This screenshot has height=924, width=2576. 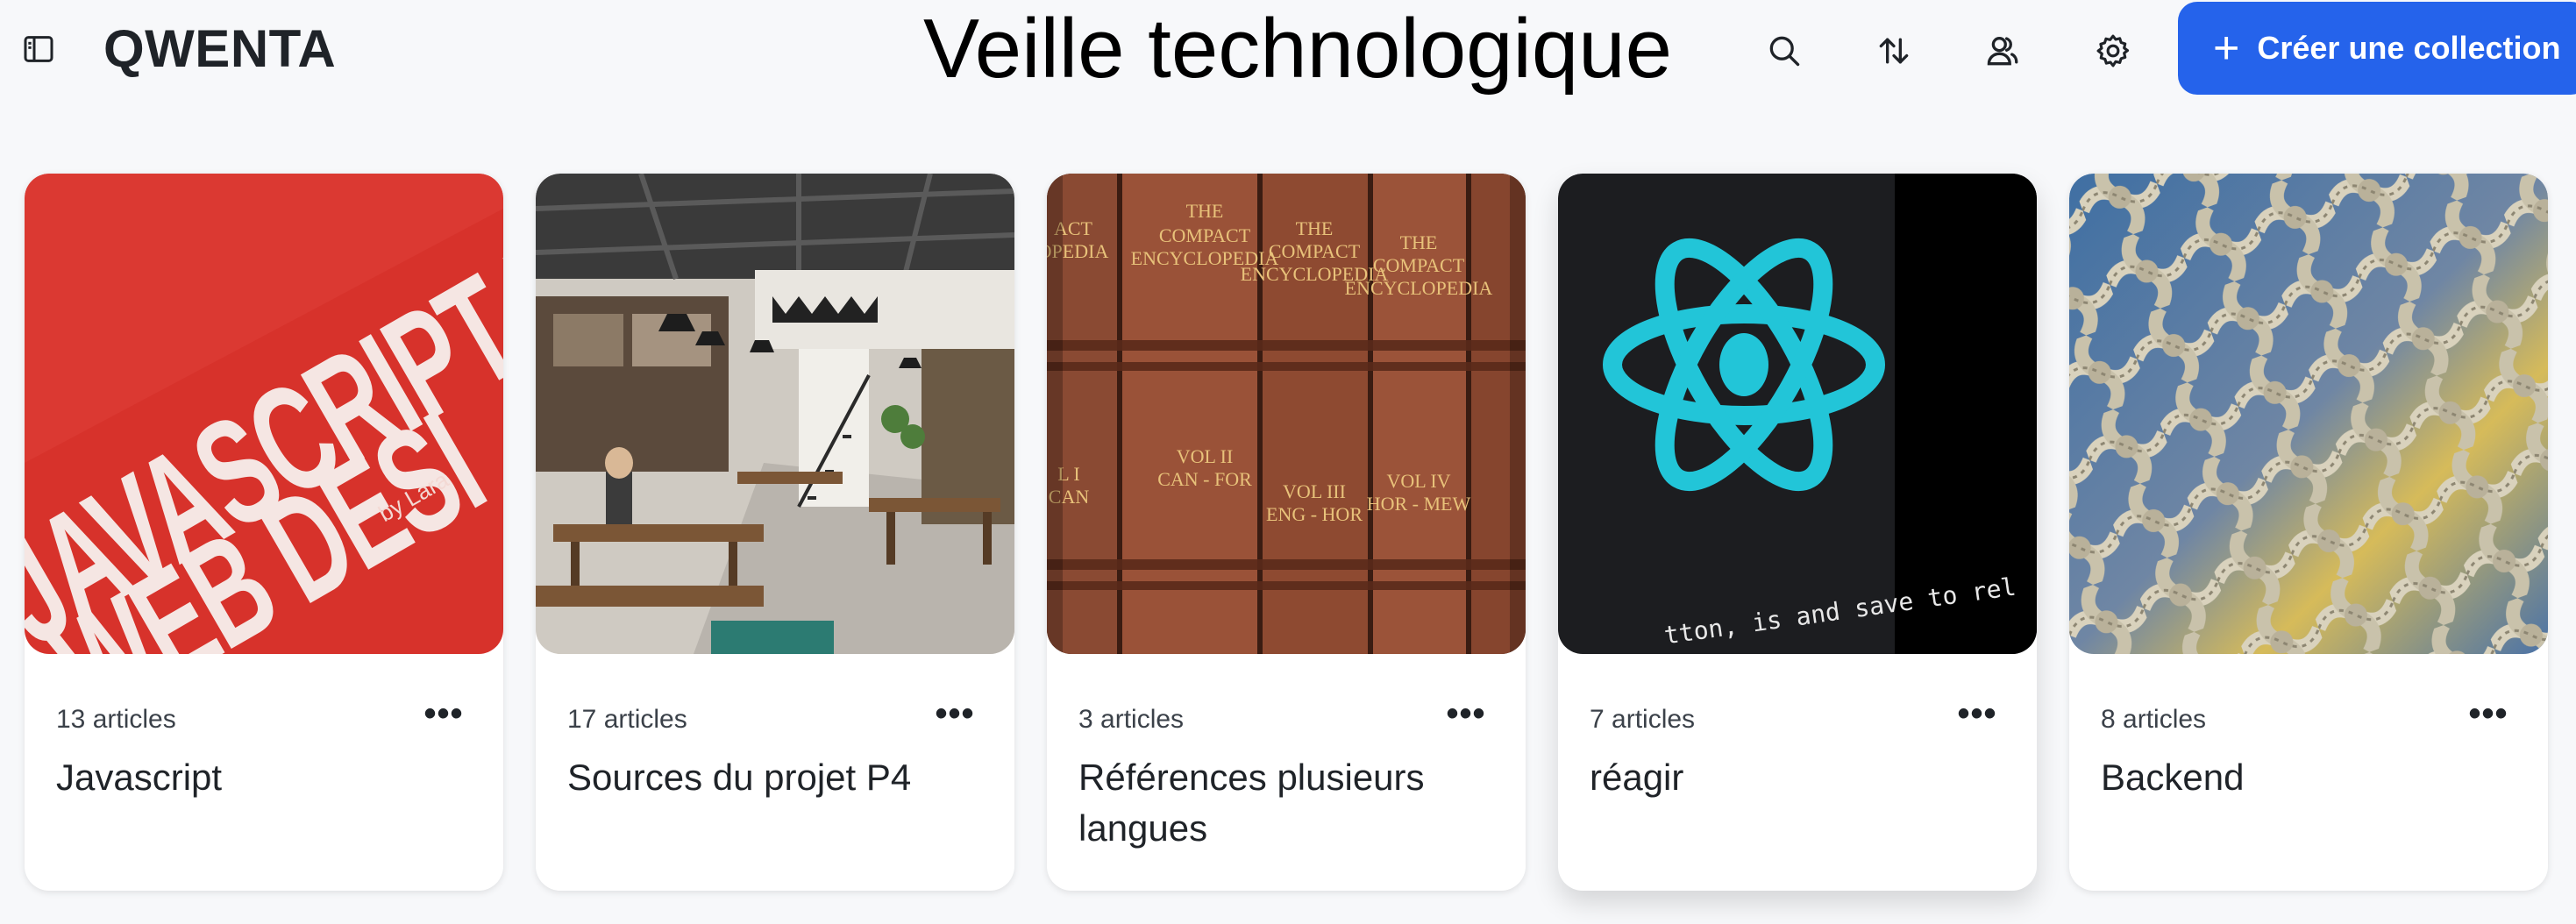 I want to click on settings-button, so click(x=2113, y=51).